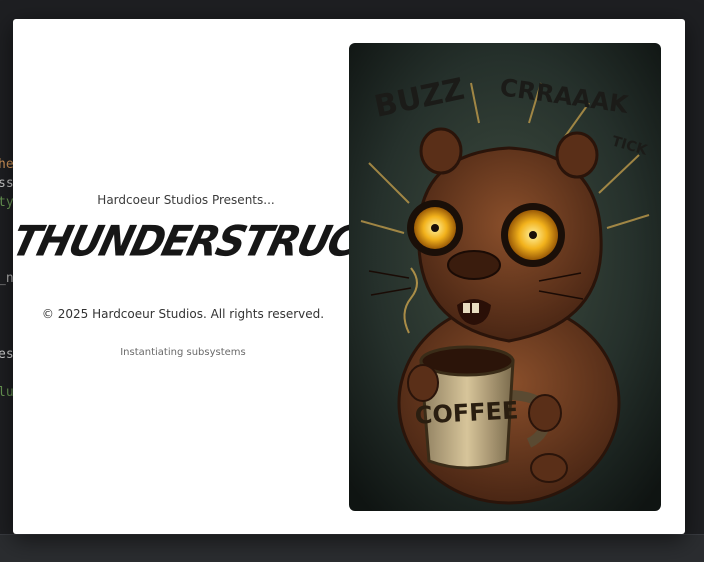 This screenshot has height=562, width=704. What do you see at coordinates (183, 352) in the screenshot?
I see `loading-status: Instantiating subsystems` at bounding box center [183, 352].